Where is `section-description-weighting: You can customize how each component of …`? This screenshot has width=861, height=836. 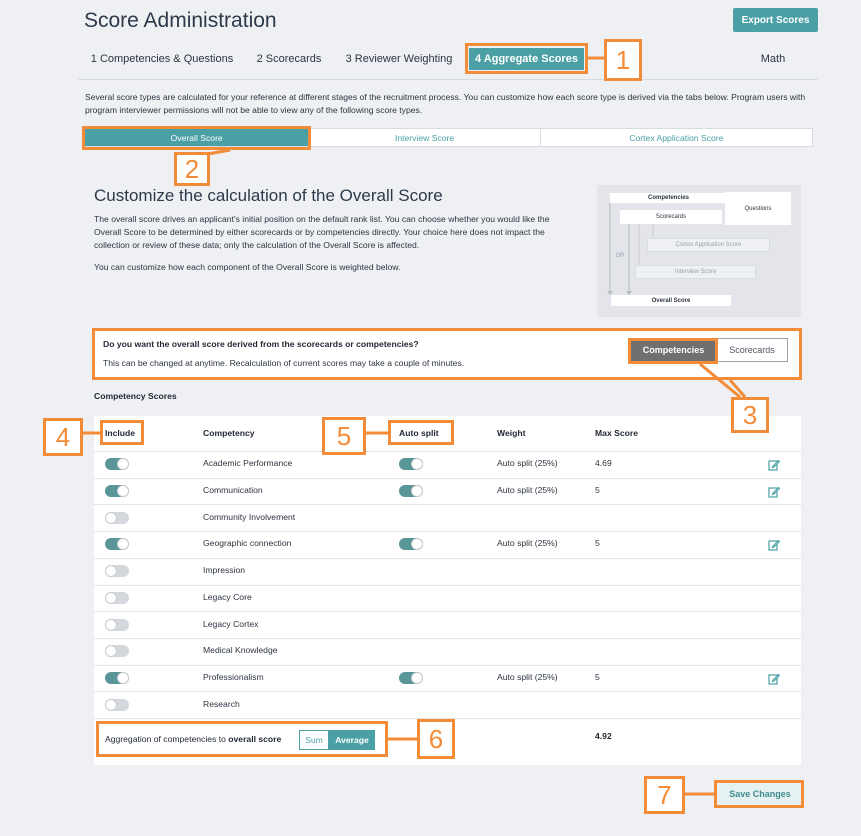
section-description-weighting: You can customize how each component of … is located at coordinates (247, 267).